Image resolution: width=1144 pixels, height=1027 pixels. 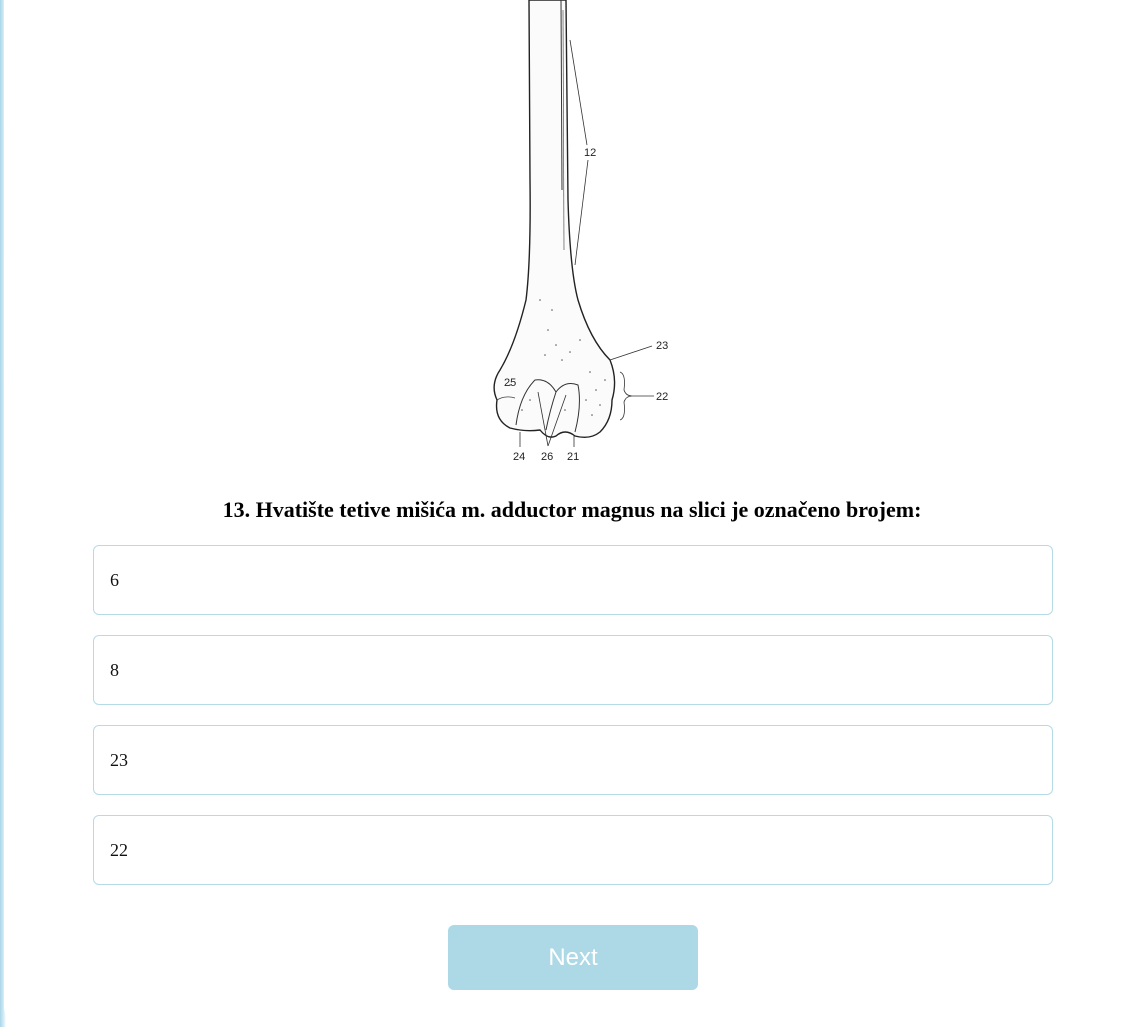 What do you see at coordinates (573, 957) in the screenshot?
I see `next-button: Next` at bounding box center [573, 957].